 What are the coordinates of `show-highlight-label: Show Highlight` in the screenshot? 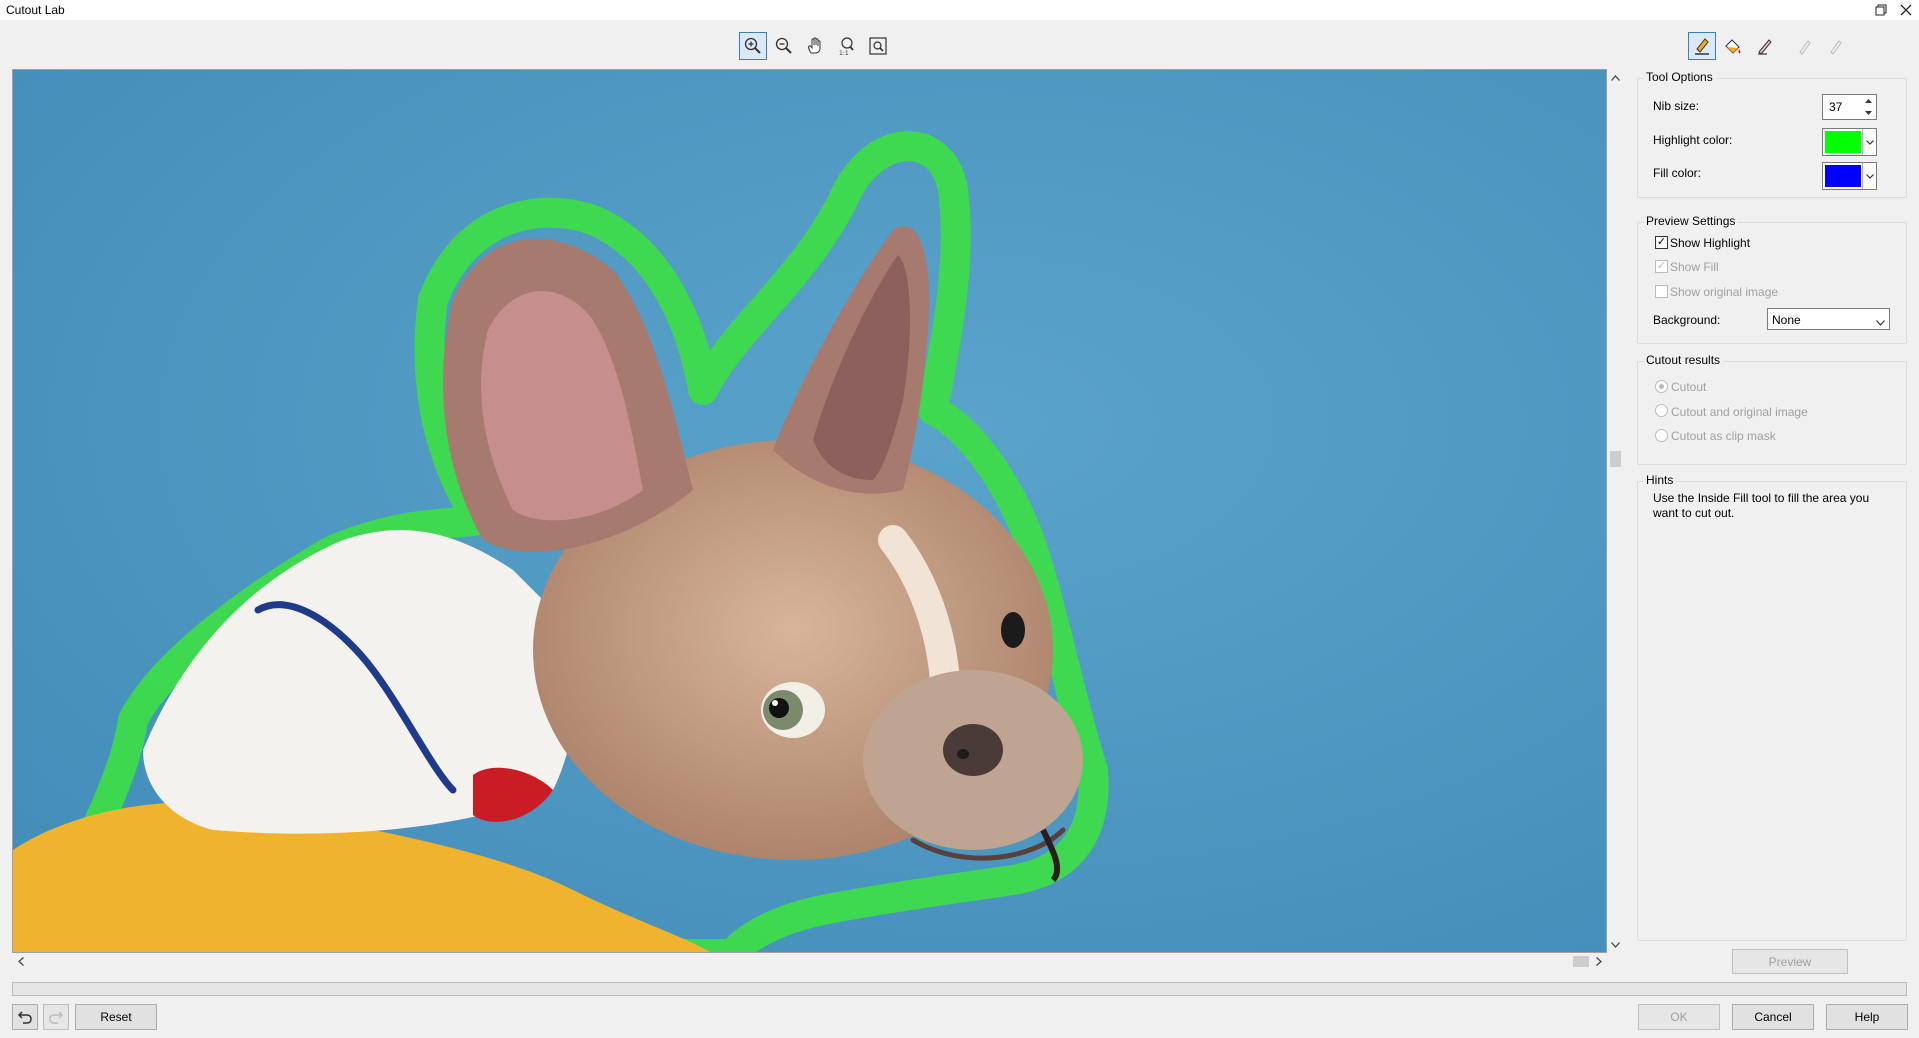 It's located at (1710, 243).